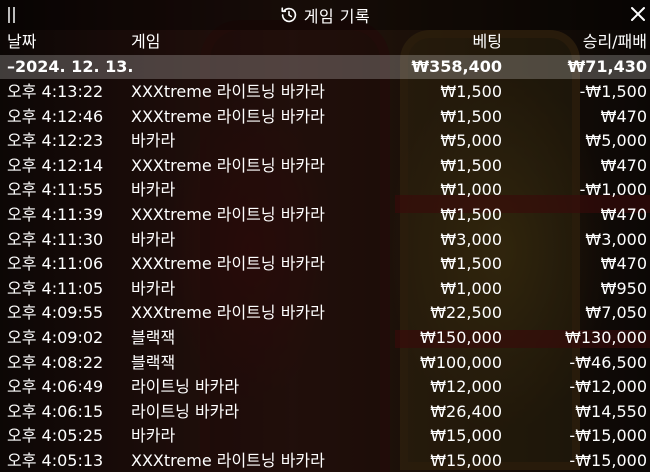 This screenshot has height=472, width=650. What do you see at coordinates (614, 41) in the screenshot?
I see `column-header-result: 승리/패배` at bounding box center [614, 41].